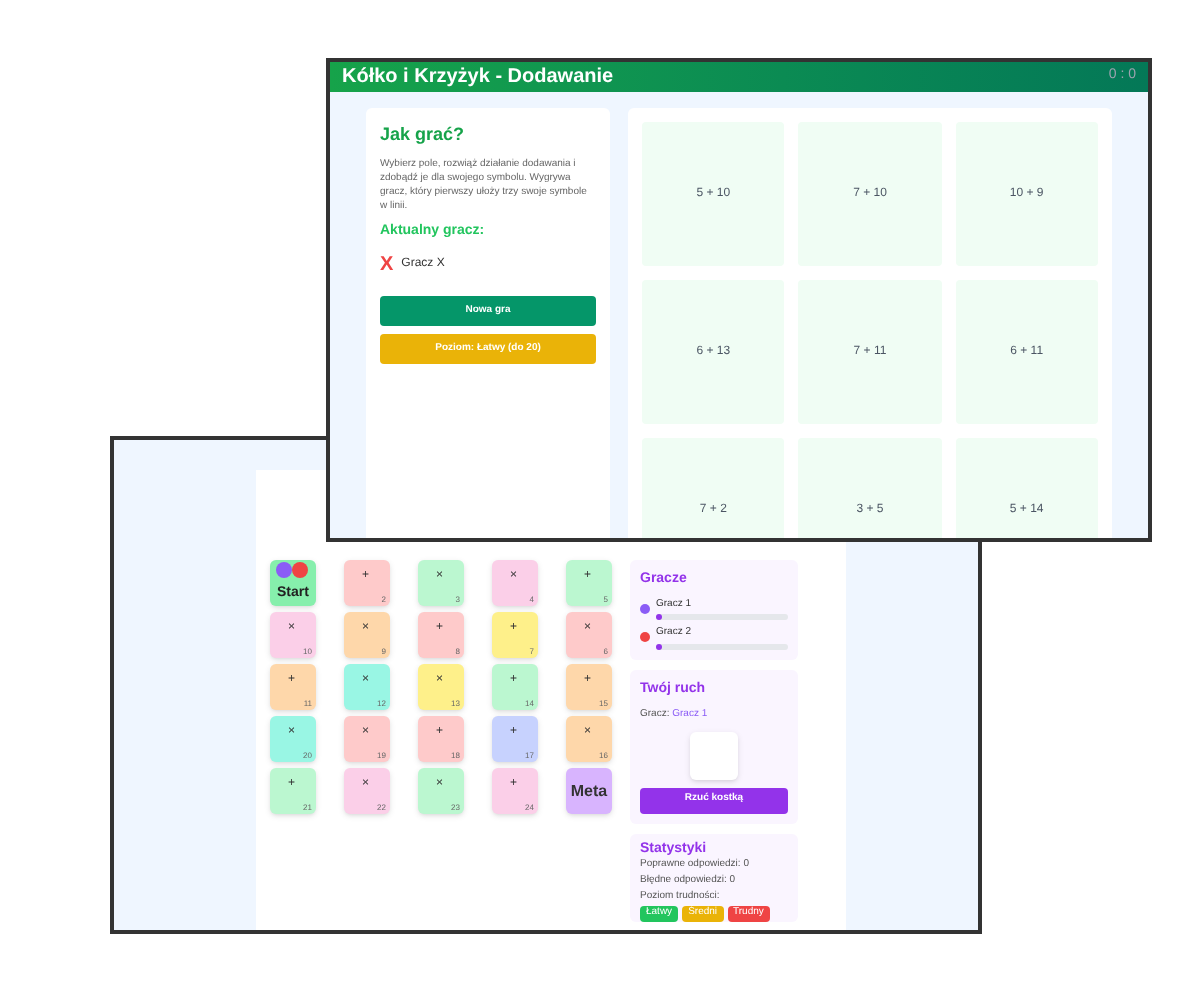 This screenshot has height=1006, width=1200. What do you see at coordinates (714, 755) in the screenshot?
I see `dice` at bounding box center [714, 755].